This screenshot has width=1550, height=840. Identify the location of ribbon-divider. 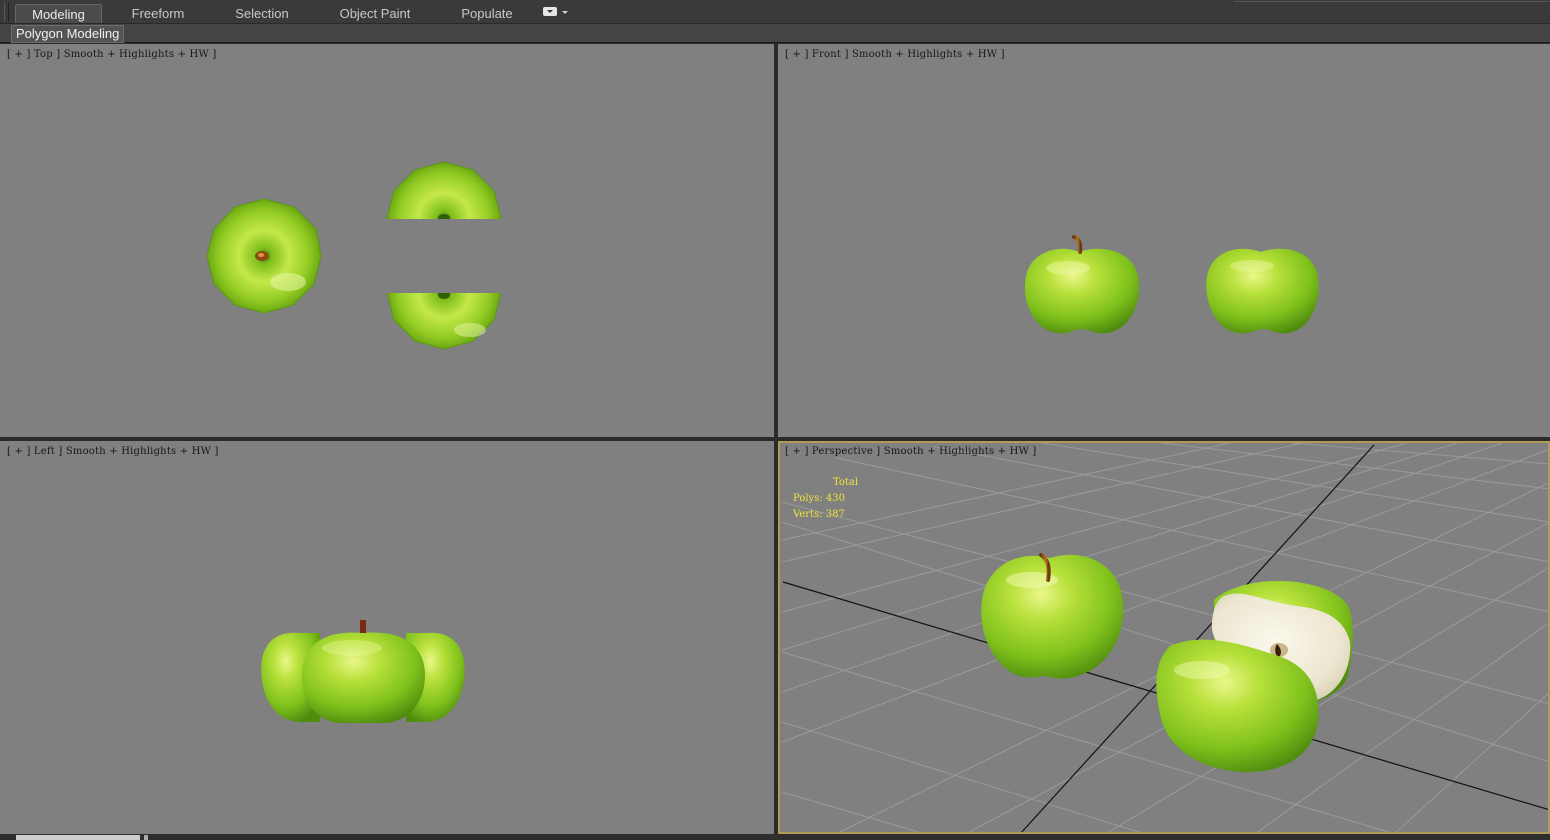
(1392, 1).